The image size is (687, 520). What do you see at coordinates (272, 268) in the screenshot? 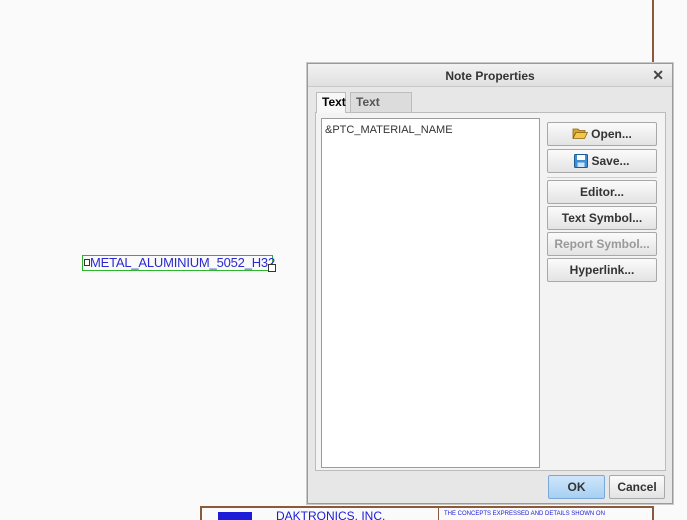
I see `note-resize-handle` at bounding box center [272, 268].